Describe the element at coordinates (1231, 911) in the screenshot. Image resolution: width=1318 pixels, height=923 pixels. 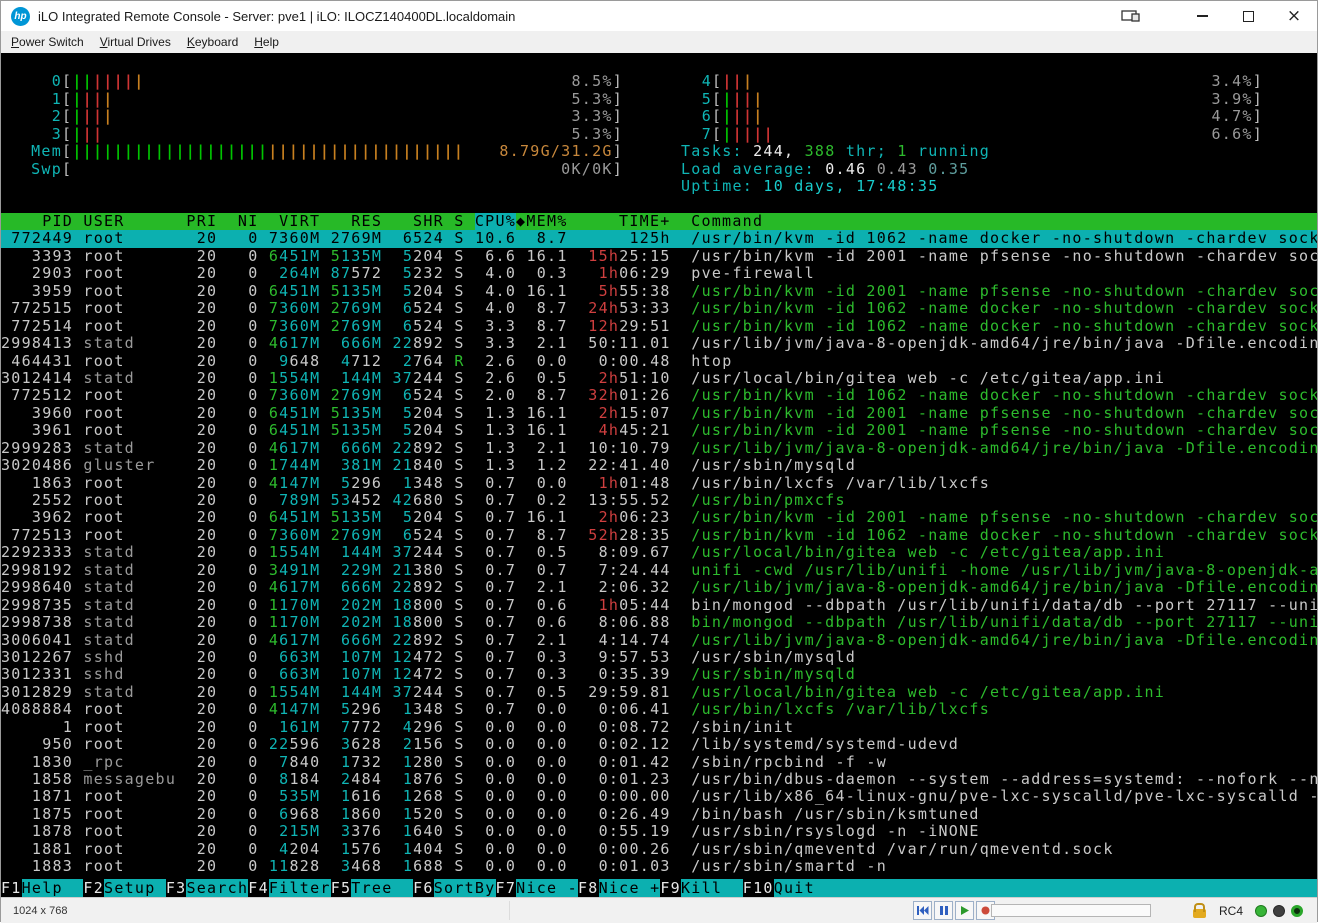
I see `encryption-label: RC4` at that location.